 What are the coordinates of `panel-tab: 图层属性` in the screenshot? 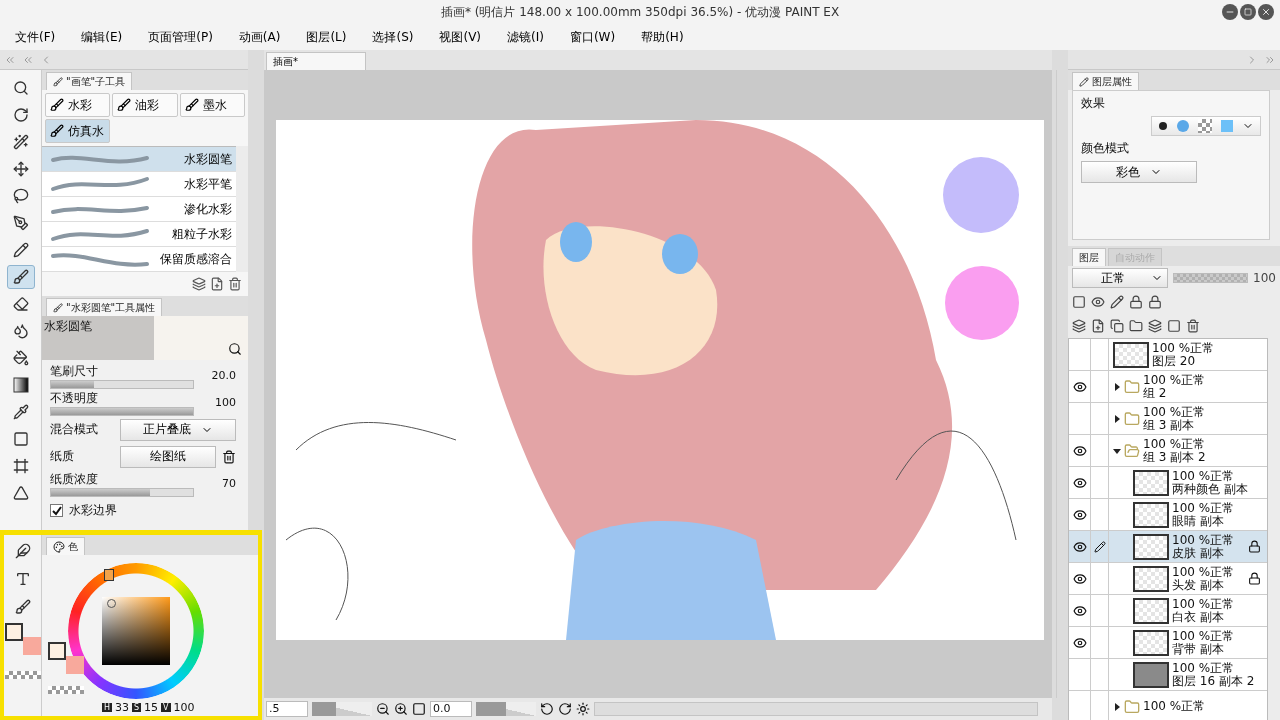 It's located at (1105, 81).